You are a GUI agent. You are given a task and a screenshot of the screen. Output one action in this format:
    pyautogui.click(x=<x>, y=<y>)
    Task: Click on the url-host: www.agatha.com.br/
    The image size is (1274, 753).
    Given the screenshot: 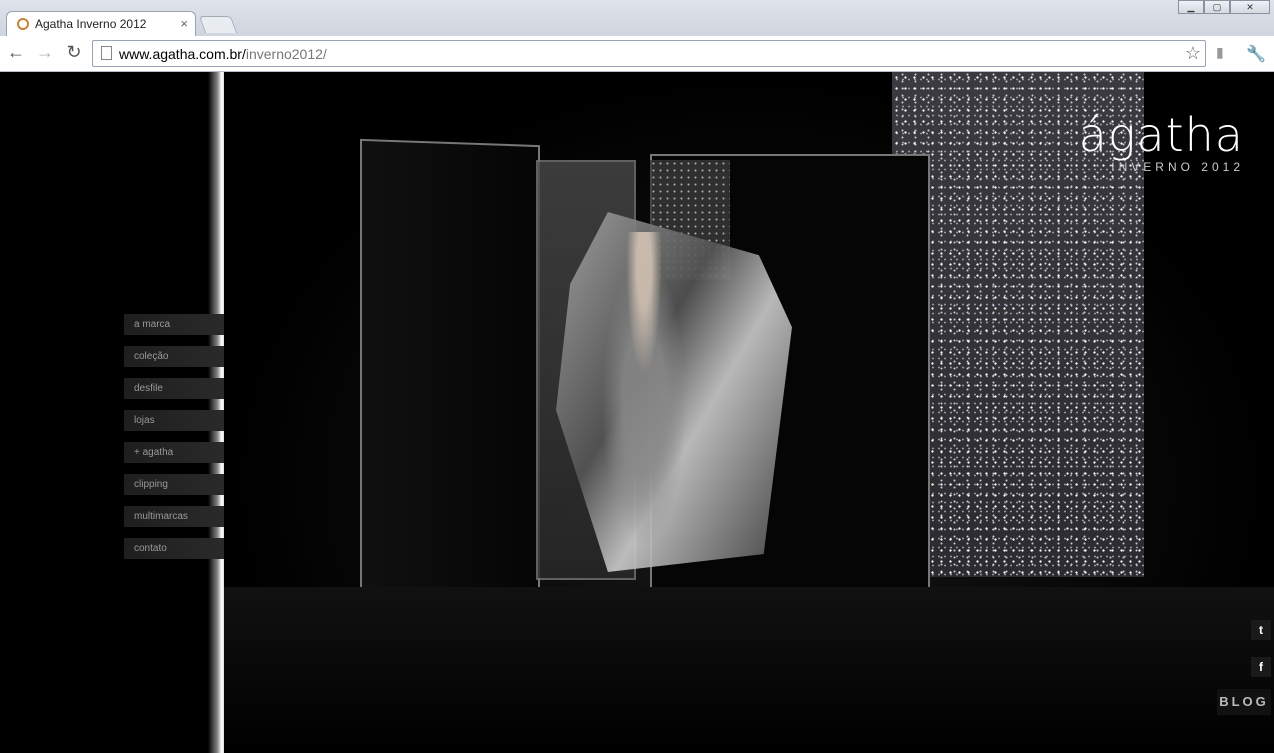 What is the action you would take?
    pyautogui.click(x=182, y=54)
    